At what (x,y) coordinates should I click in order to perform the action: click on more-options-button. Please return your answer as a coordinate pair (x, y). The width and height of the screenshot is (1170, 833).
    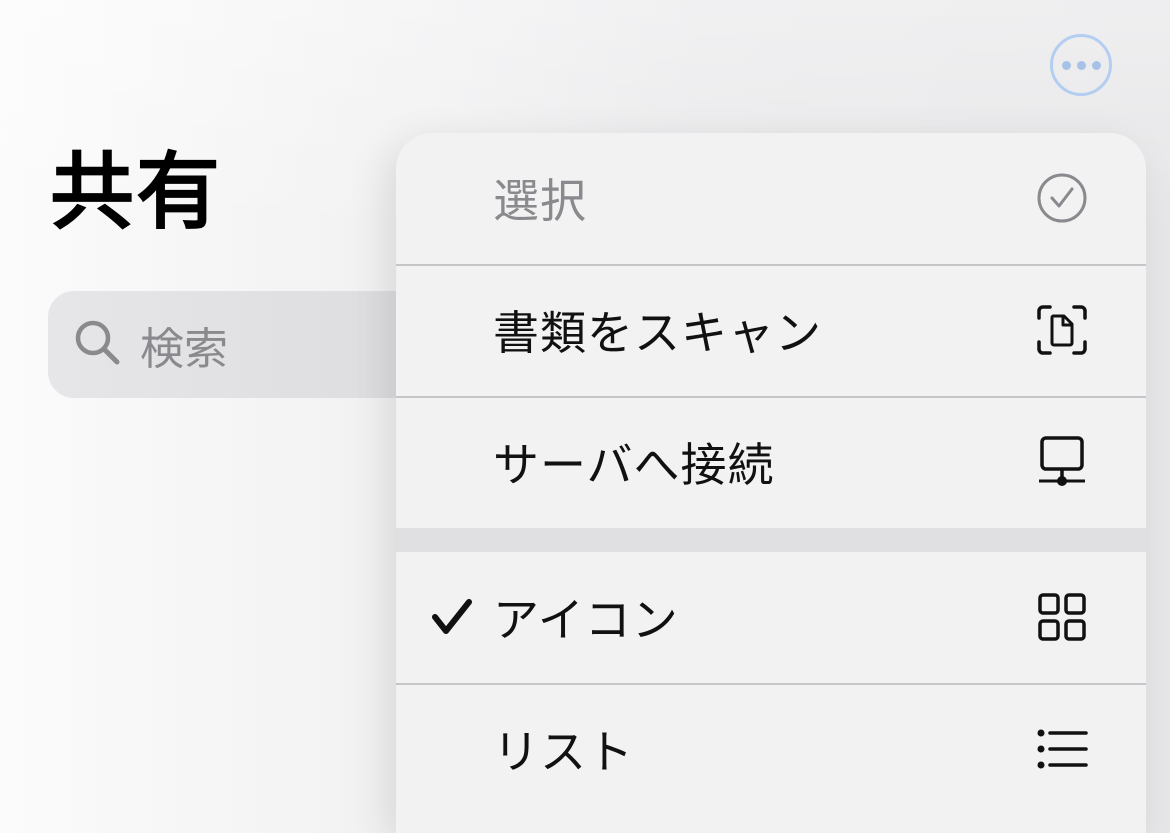
    Looking at the image, I should click on (1081, 65).